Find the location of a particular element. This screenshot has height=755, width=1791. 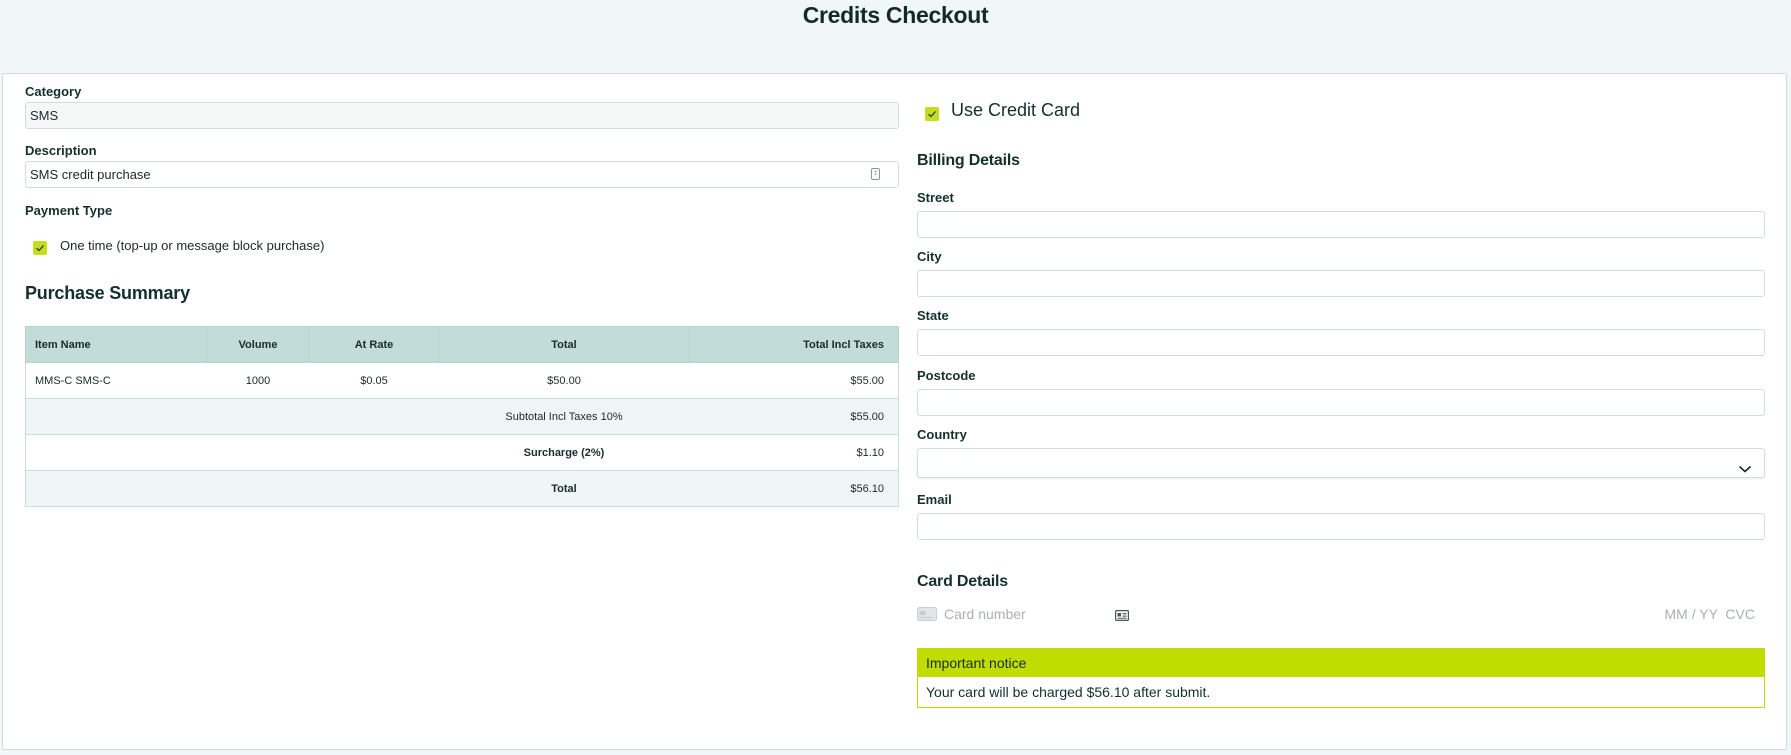

item-name-cell: MMS-C SMS-C is located at coordinates (116, 380).